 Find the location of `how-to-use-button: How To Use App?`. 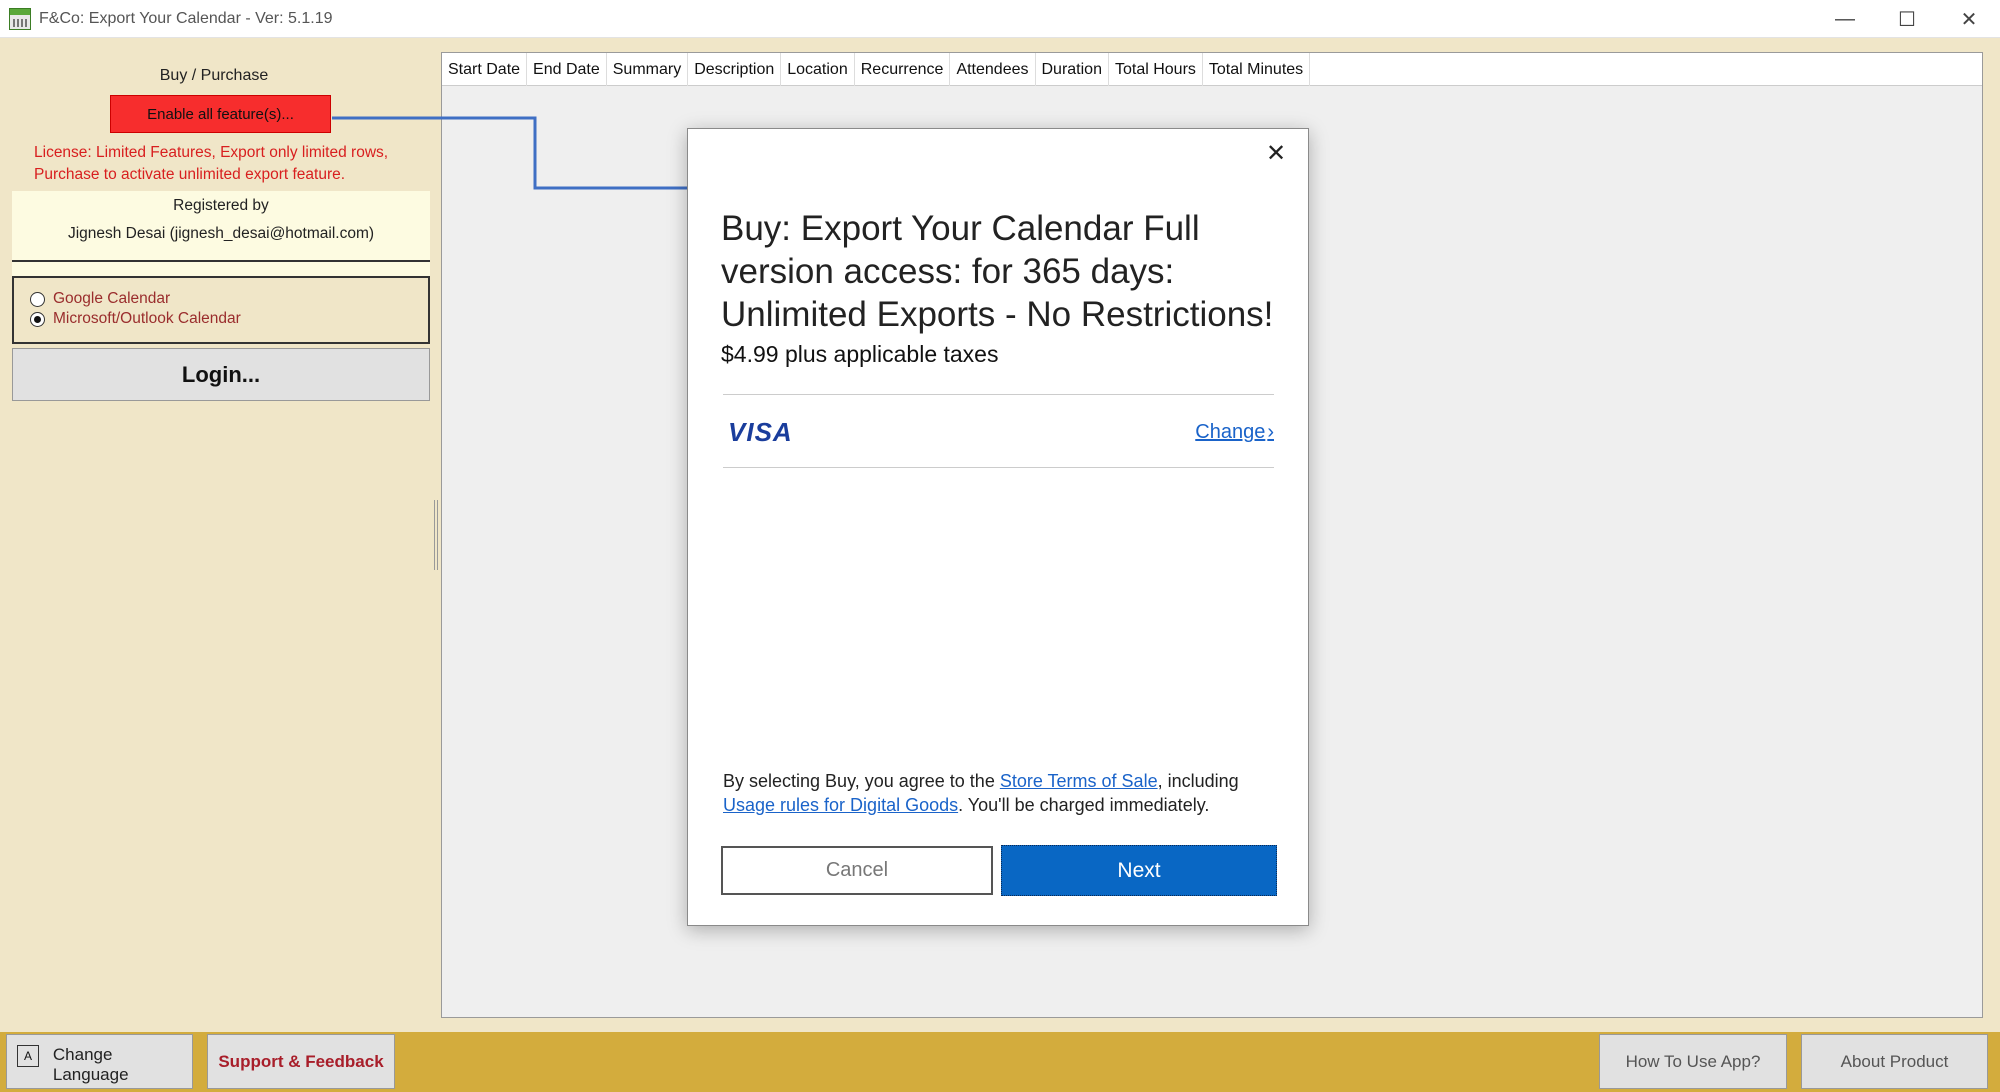

how-to-use-button: How To Use App? is located at coordinates (1693, 1061).